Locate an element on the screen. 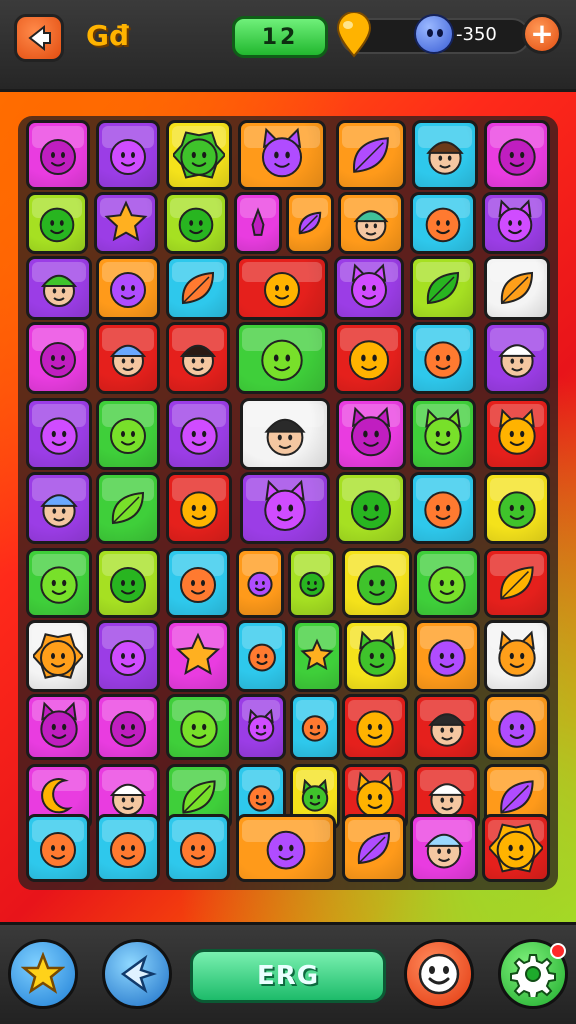 The height and width of the screenshot is (1024, 576). bottom-bar: ERG is located at coordinates (288, 973).